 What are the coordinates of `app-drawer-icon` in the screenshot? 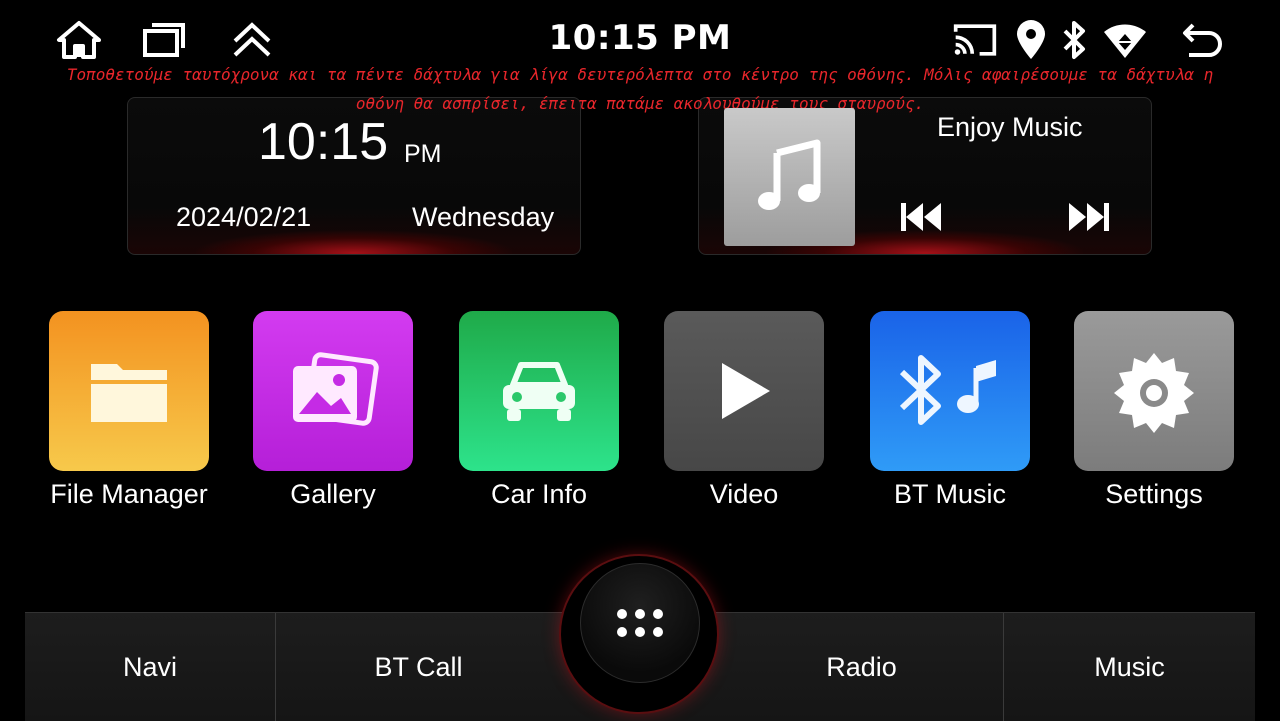 It's located at (640, 623).